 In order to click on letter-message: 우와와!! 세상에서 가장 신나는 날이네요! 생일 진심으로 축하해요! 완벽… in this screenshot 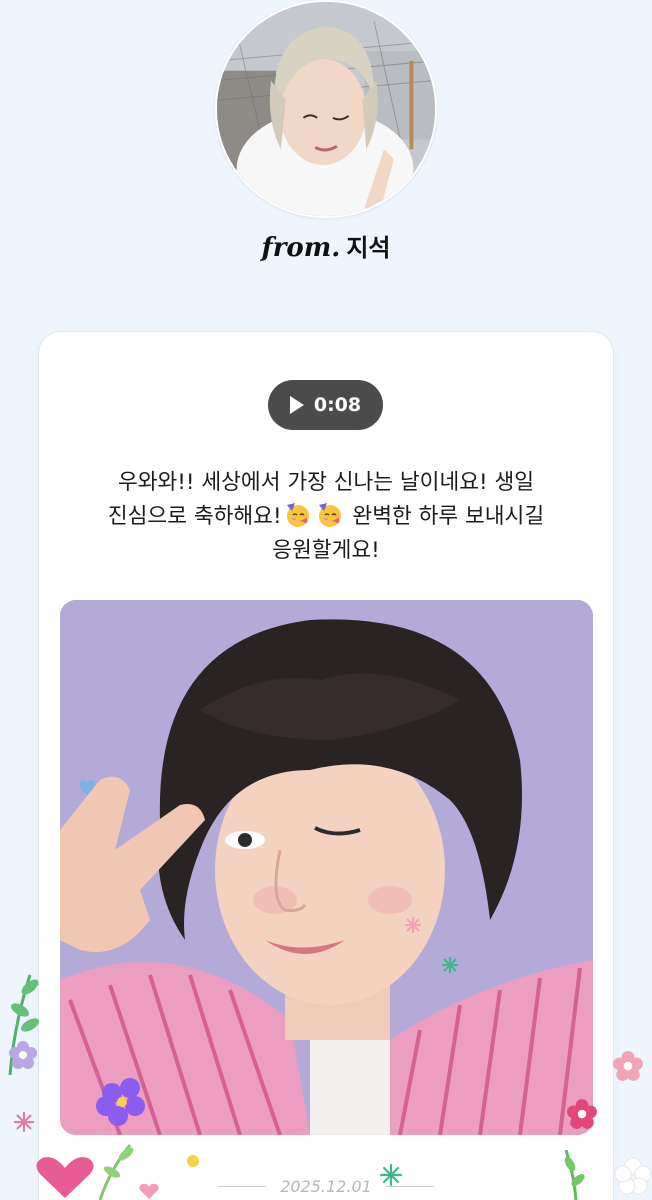, I will do `click(326, 517)`.